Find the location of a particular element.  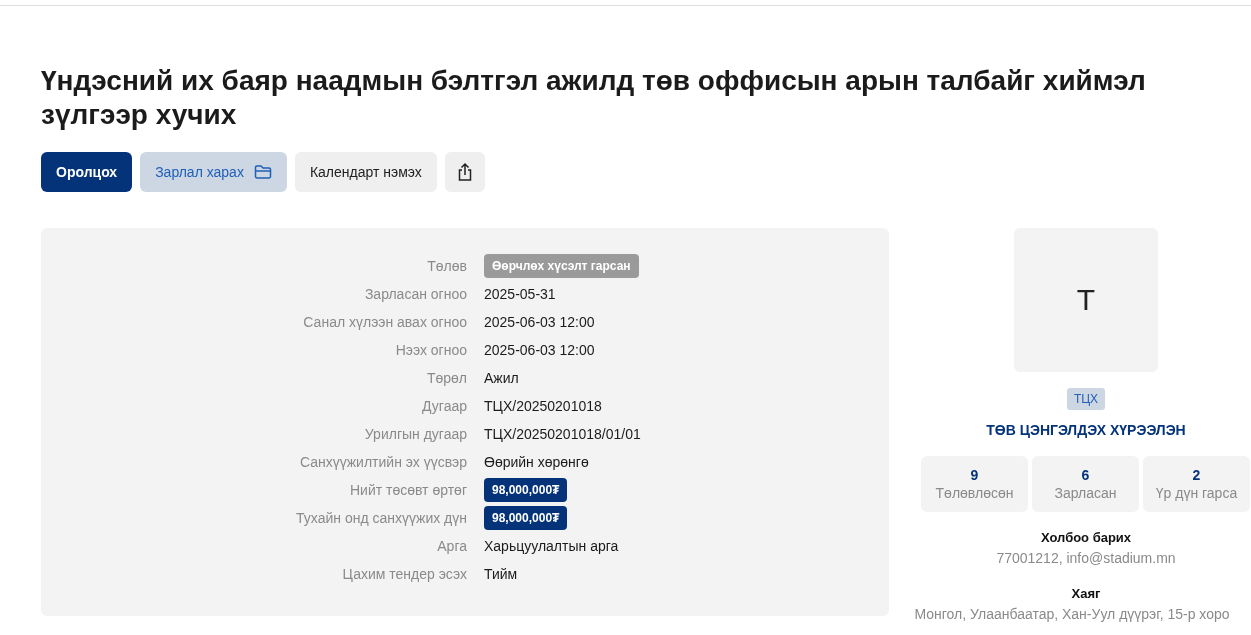

detail-value: ТЦХ/20250201018/01/01 is located at coordinates (563, 434).